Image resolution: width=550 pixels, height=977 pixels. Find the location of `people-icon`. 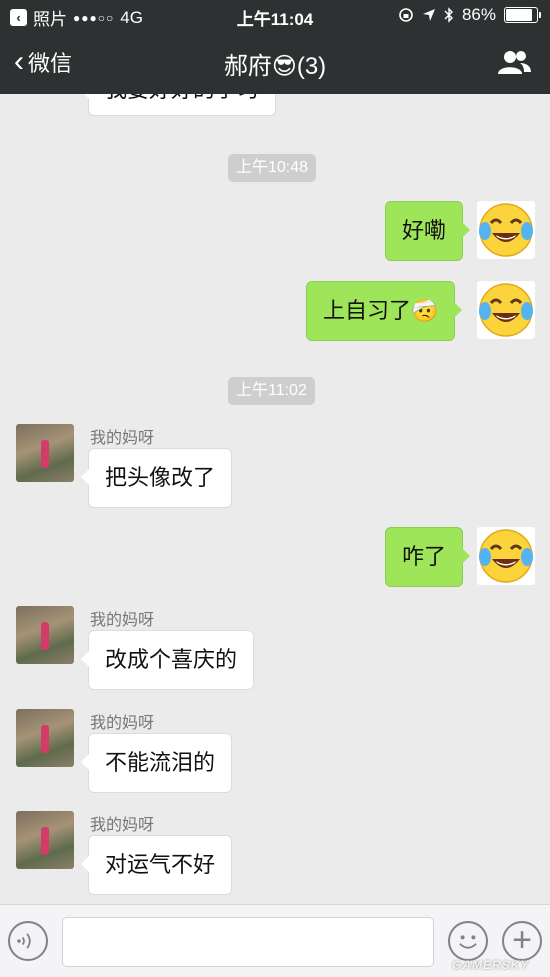

people-icon is located at coordinates (514, 62).